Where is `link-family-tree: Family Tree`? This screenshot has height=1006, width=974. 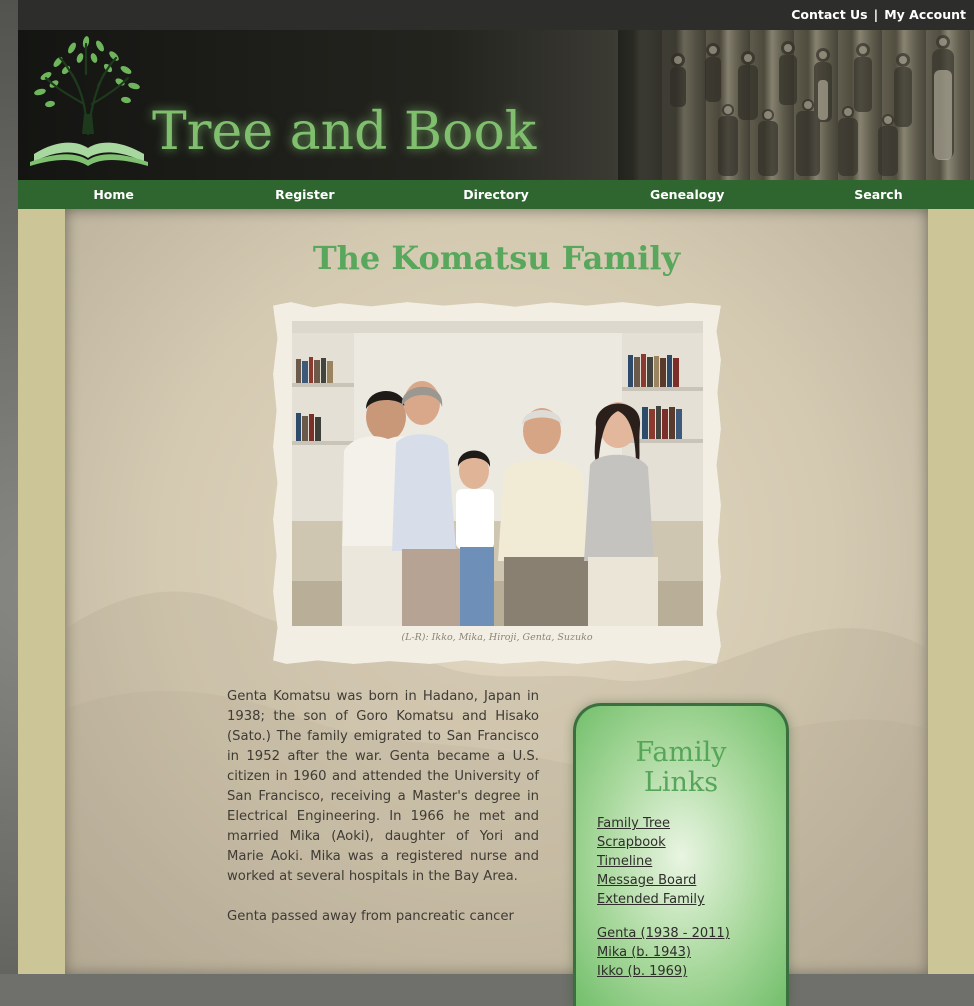
link-family-tree: Family Tree is located at coordinates (691, 823).